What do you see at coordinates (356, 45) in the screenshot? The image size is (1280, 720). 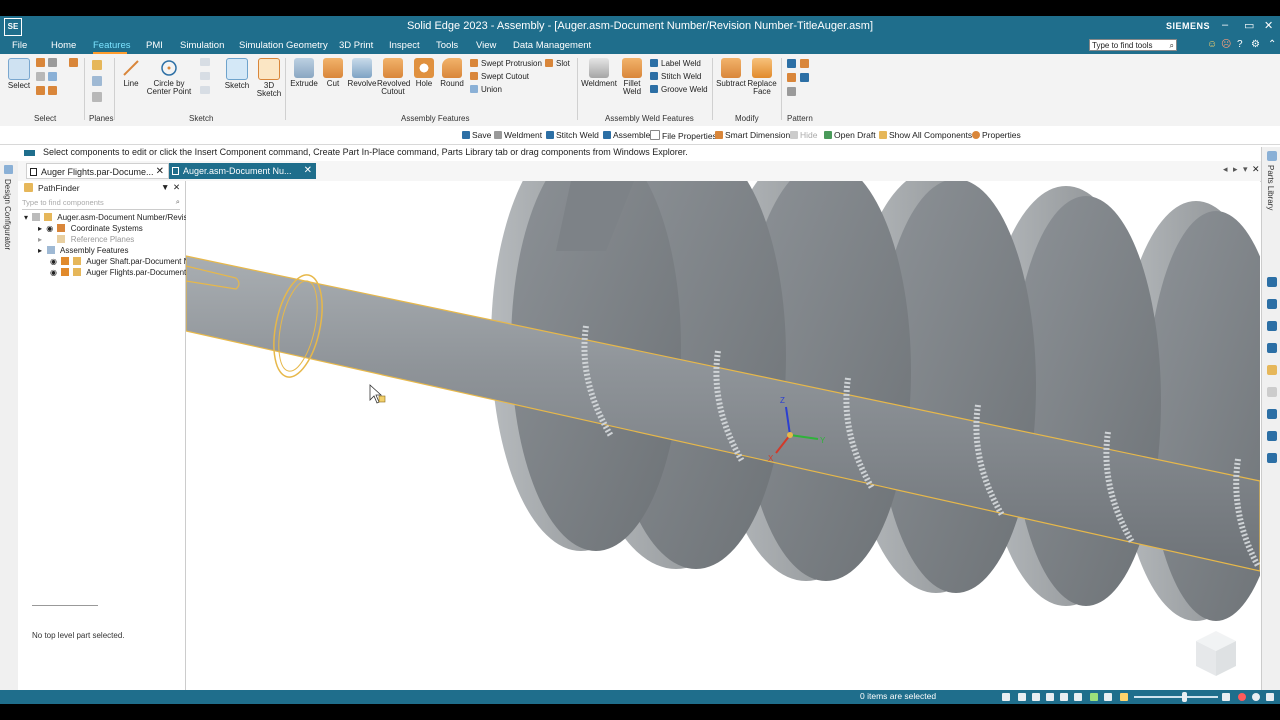 I see `menu-3d-print: 3D Print` at bounding box center [356, 45].